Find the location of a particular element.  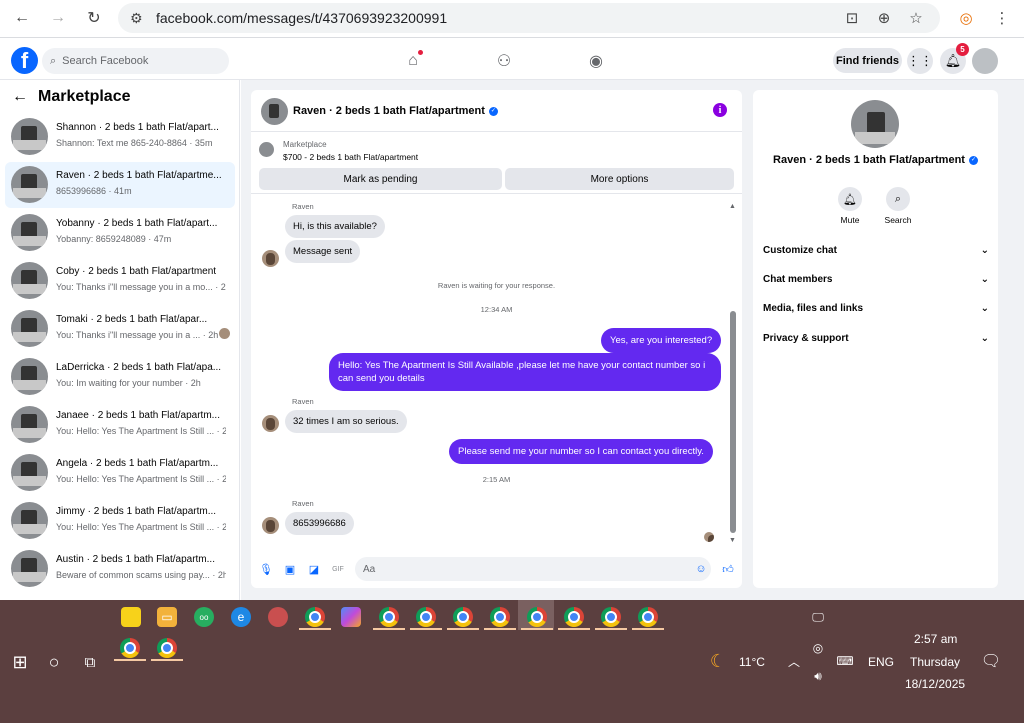

customize-chat-row: Customize chat ⌄ is located at coordinates (876, 250).